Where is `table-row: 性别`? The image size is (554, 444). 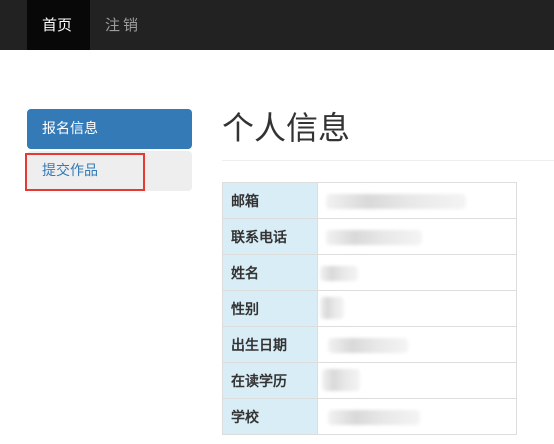 table-row: 性别 is located at coordinates (369, 308).